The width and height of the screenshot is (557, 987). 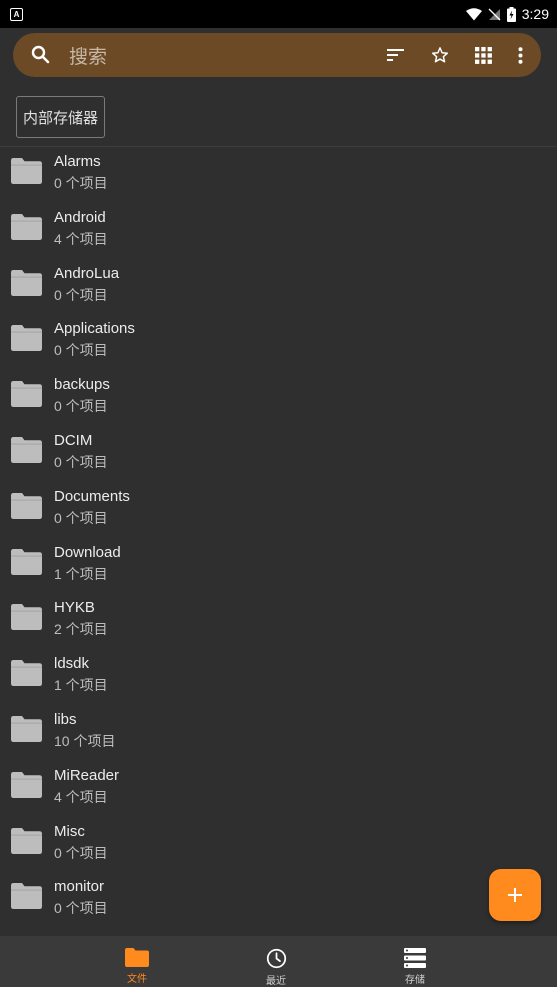 I want to click on folder-row: Android 4 个项目, so click(x=278, y=231).